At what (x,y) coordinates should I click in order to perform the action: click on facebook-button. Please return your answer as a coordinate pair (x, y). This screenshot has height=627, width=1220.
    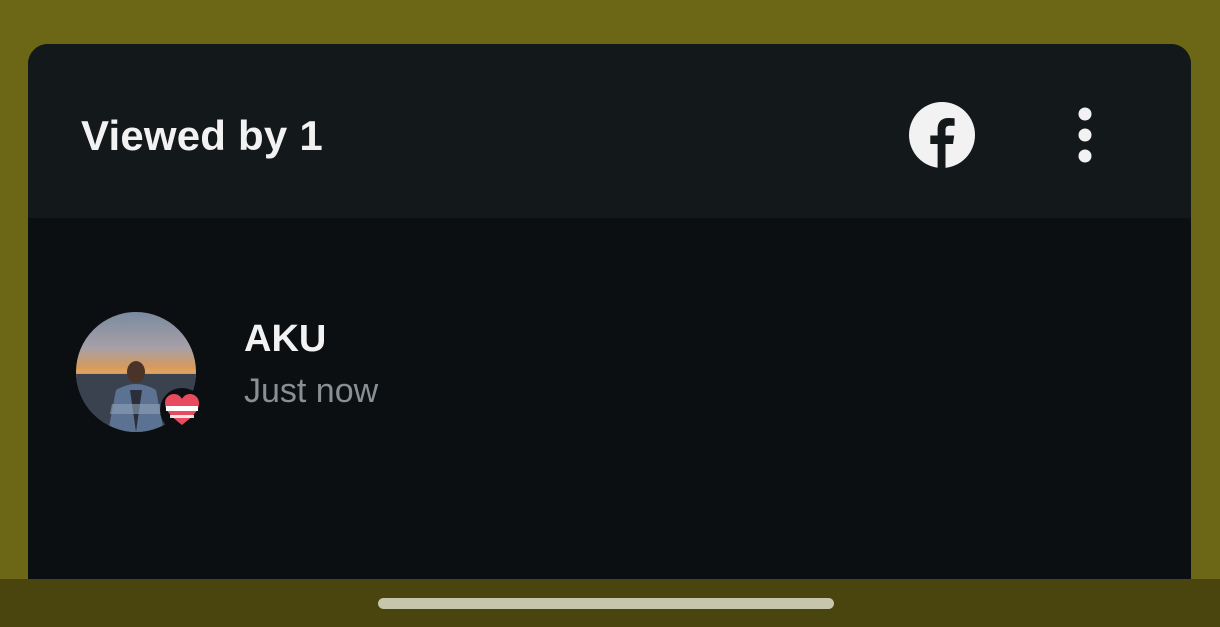
    Looking at the image, I should click on (942, 135).